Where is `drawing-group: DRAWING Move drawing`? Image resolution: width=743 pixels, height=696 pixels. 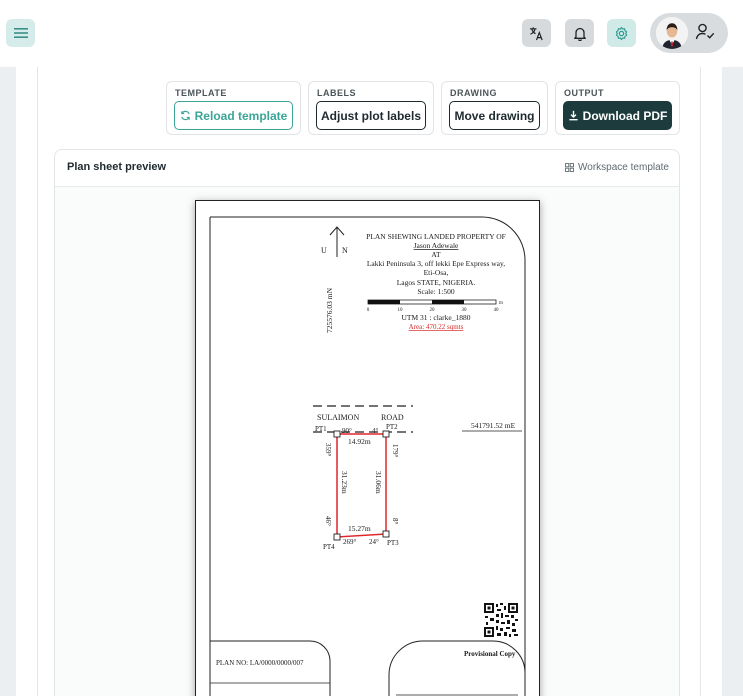
drawing-group: DRAWING Move drawing is located at coordinates (494, 108).